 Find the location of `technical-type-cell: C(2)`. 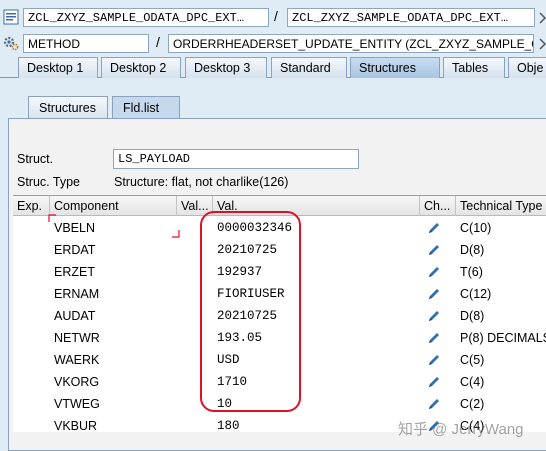

technical-type-cell: C(2) is located at coordinates (472, 404).